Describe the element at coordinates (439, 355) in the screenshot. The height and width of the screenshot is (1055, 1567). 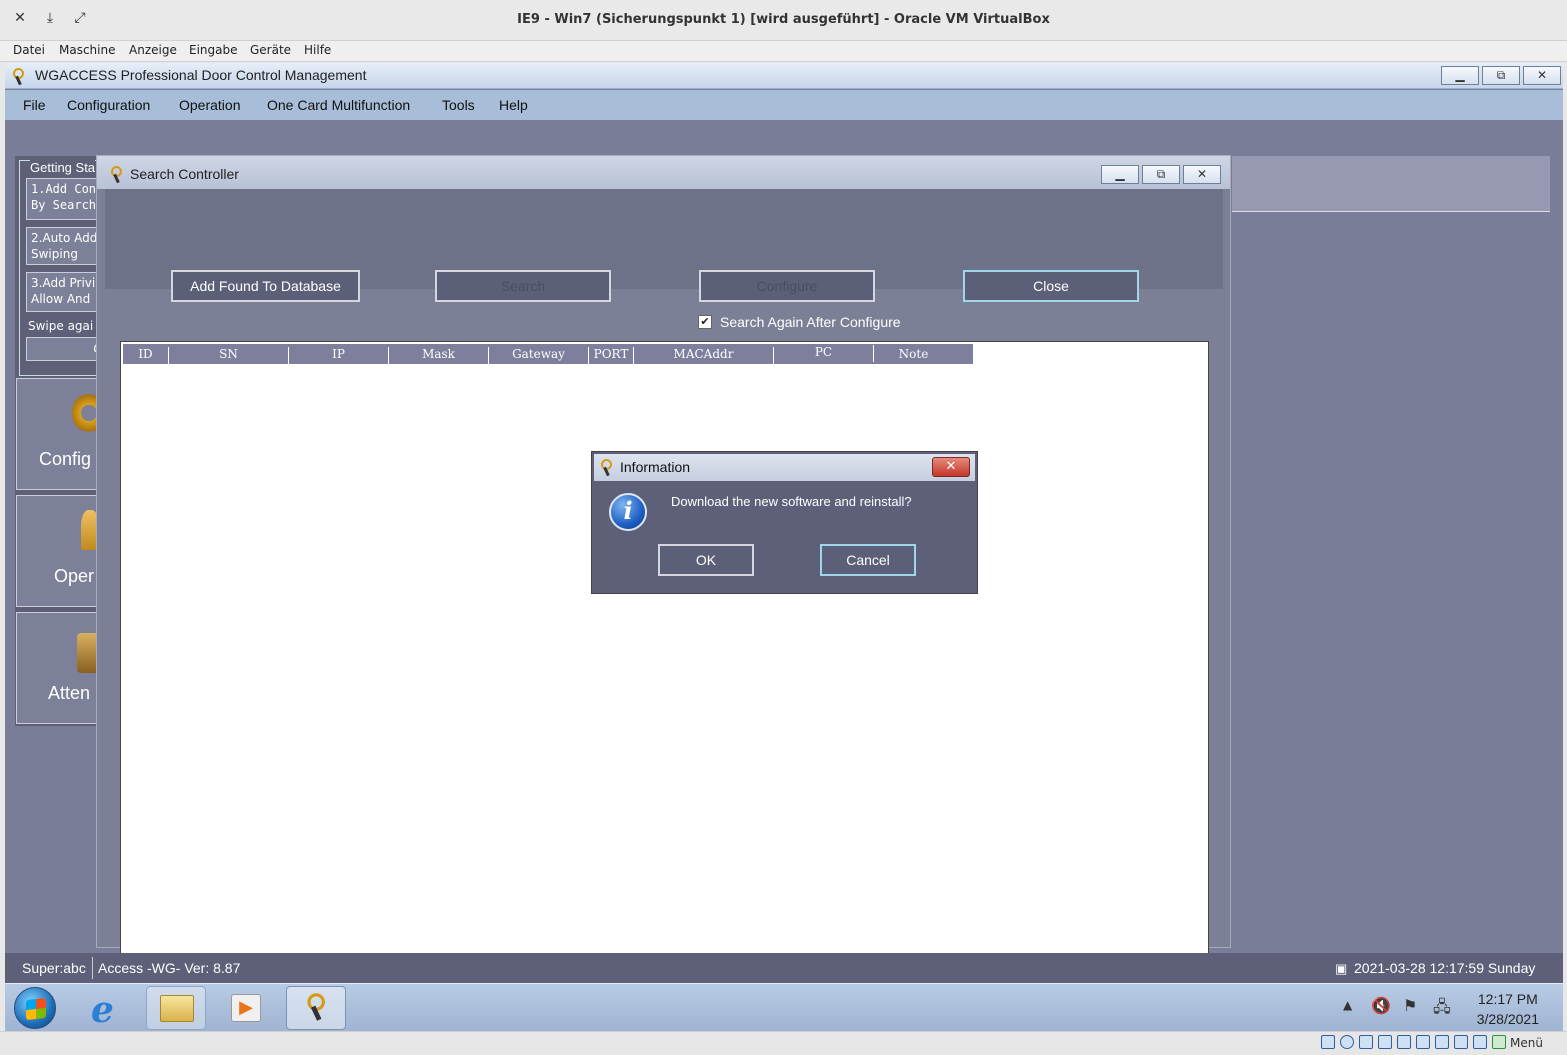
I see `col-mask: Mask` at that location.